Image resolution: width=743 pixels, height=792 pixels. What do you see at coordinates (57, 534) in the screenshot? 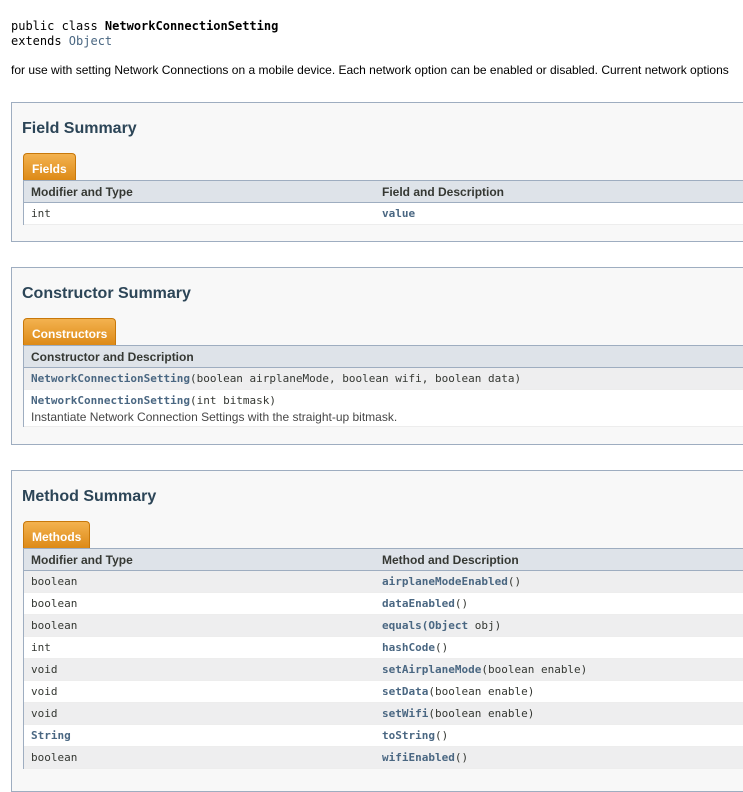
I see `tab-methods: Methods` at bounding box center [57, 534].